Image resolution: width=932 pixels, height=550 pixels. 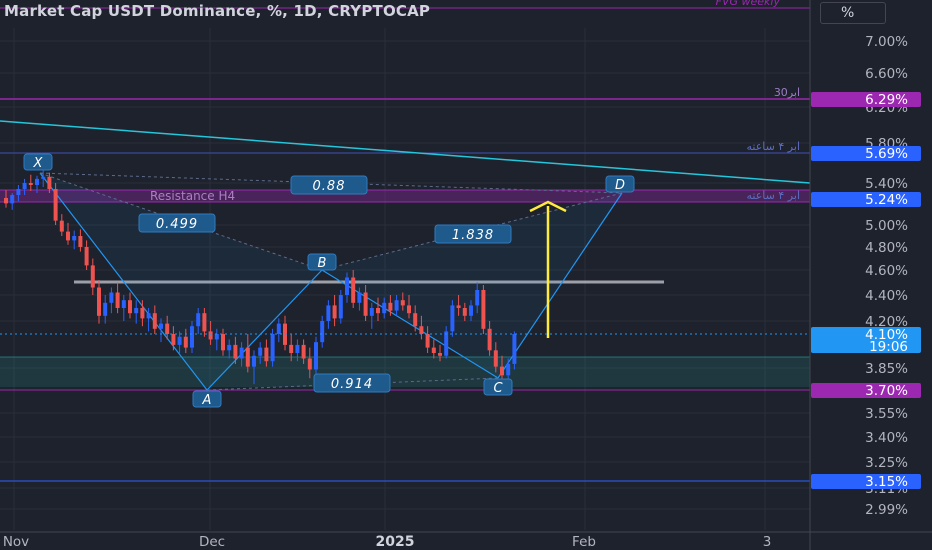 What do you see at coordinates (584, 542) in the screenshot?
I see `x-tick-label: Feb` at bounding box center [584, 542].